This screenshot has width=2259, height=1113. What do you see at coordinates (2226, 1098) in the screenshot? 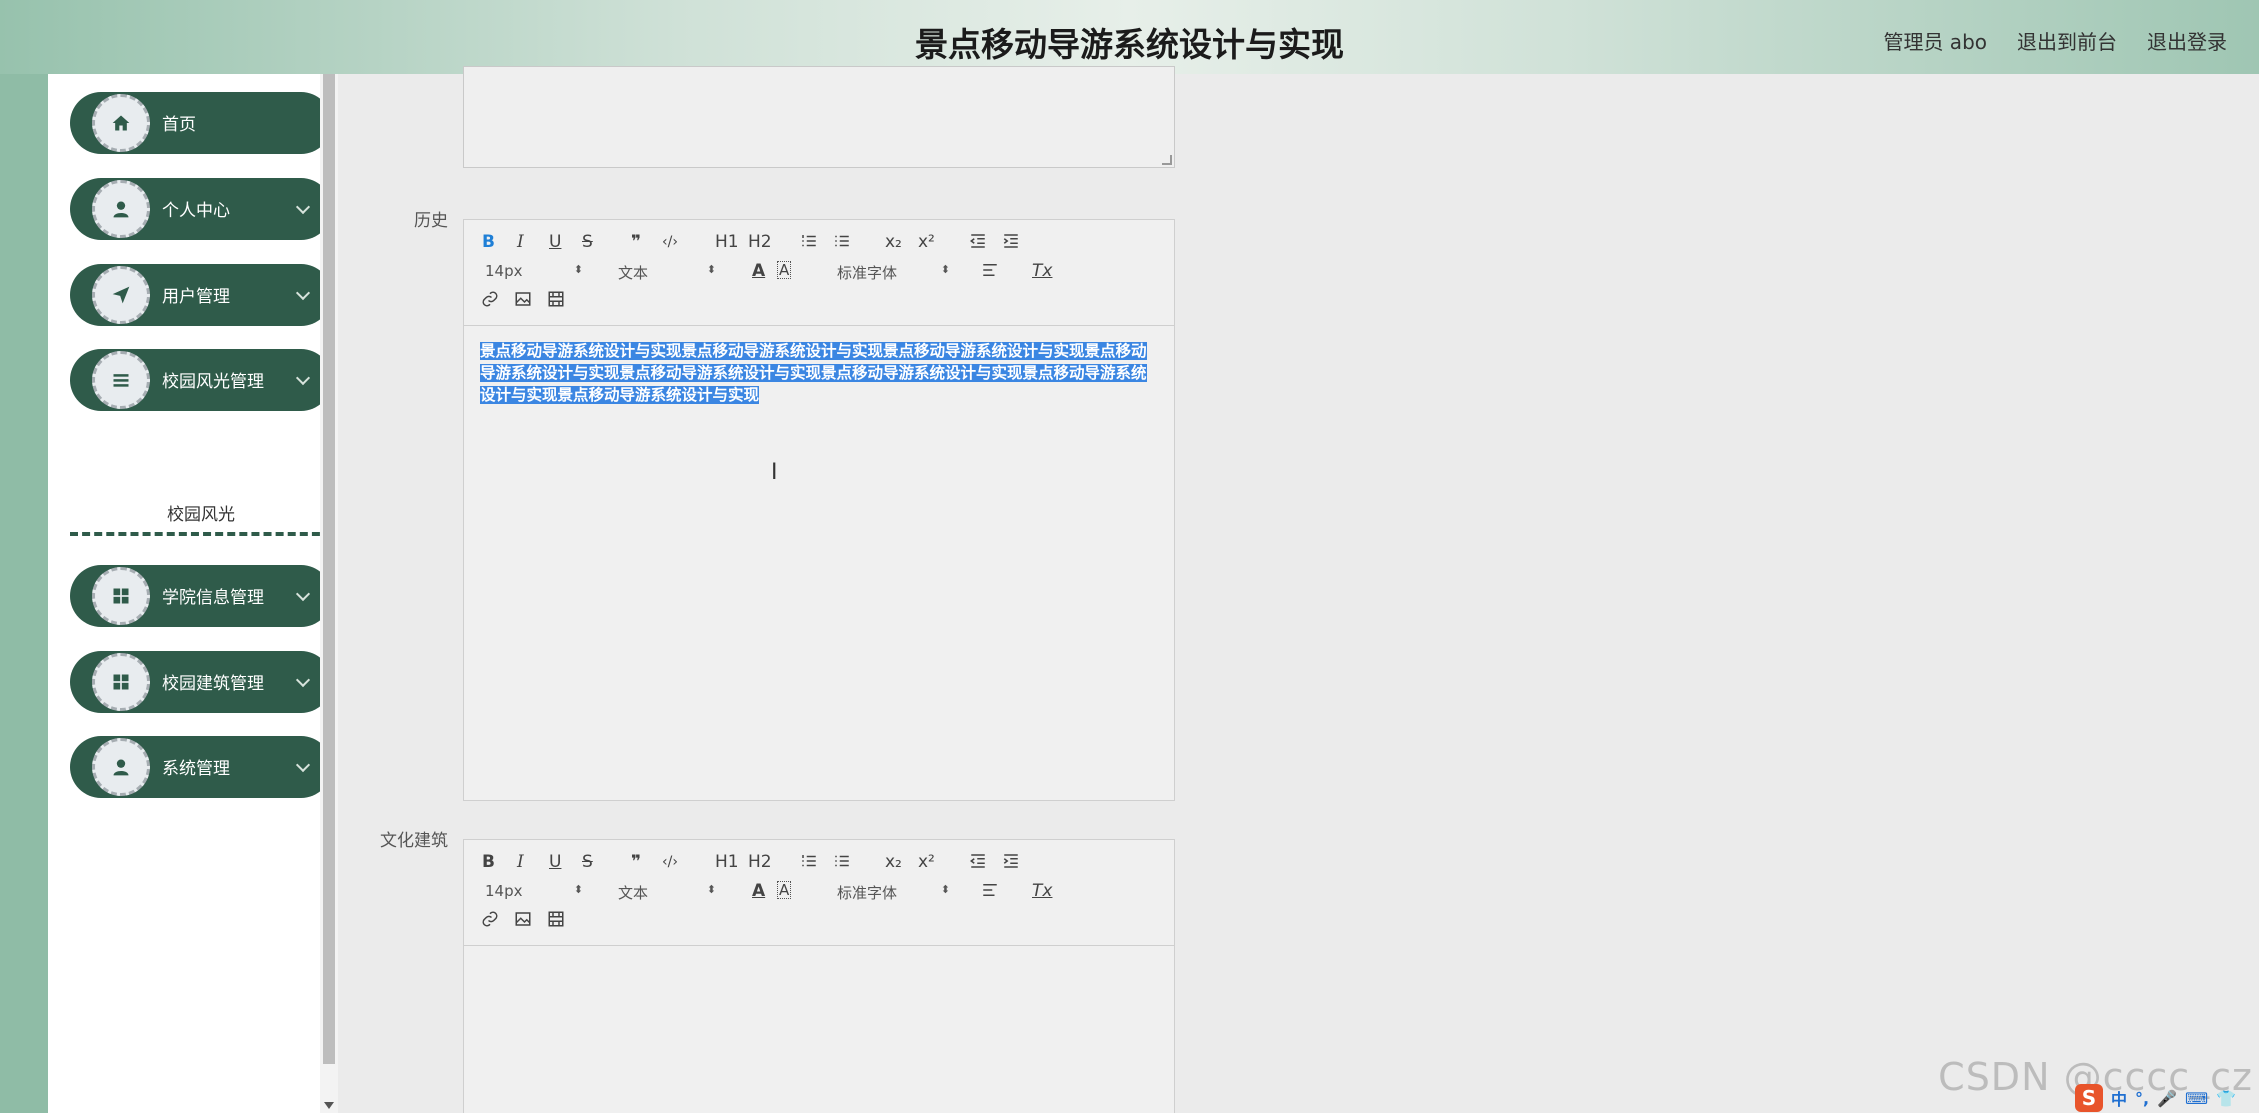
I see `skin-icon: 👕` at bounding box center [2226, 1098].